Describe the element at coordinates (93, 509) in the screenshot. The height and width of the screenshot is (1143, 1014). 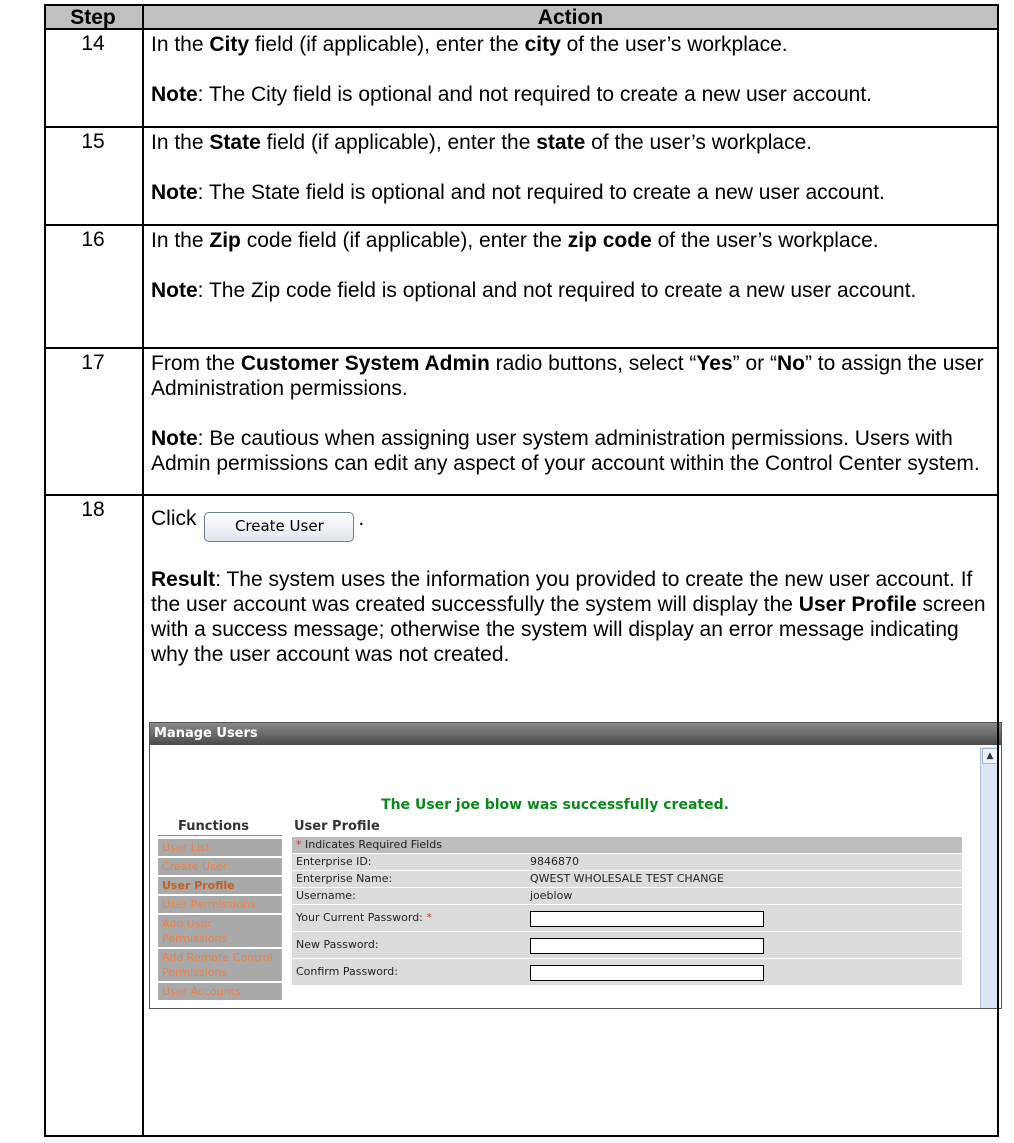
I see `step-number: 18` at that location.